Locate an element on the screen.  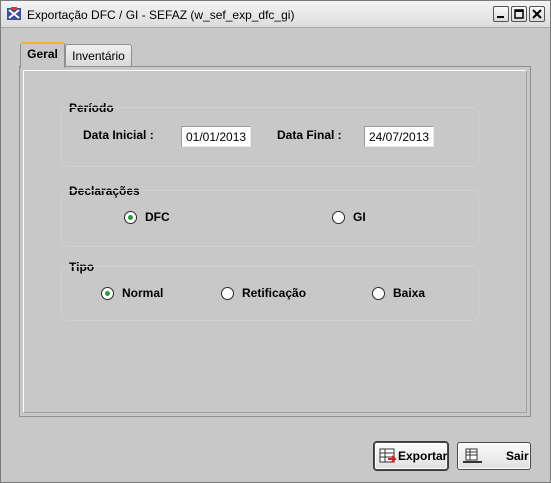
close-icon is located at coordinates (537, 14).